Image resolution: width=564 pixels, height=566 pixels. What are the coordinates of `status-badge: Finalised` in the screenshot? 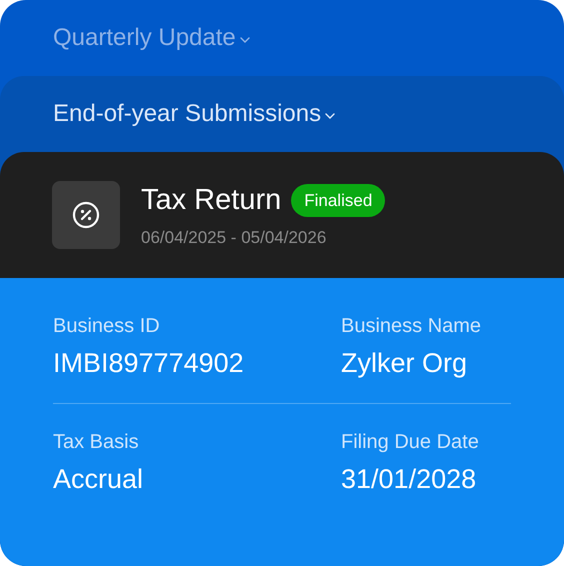 It's located at (338, 200).